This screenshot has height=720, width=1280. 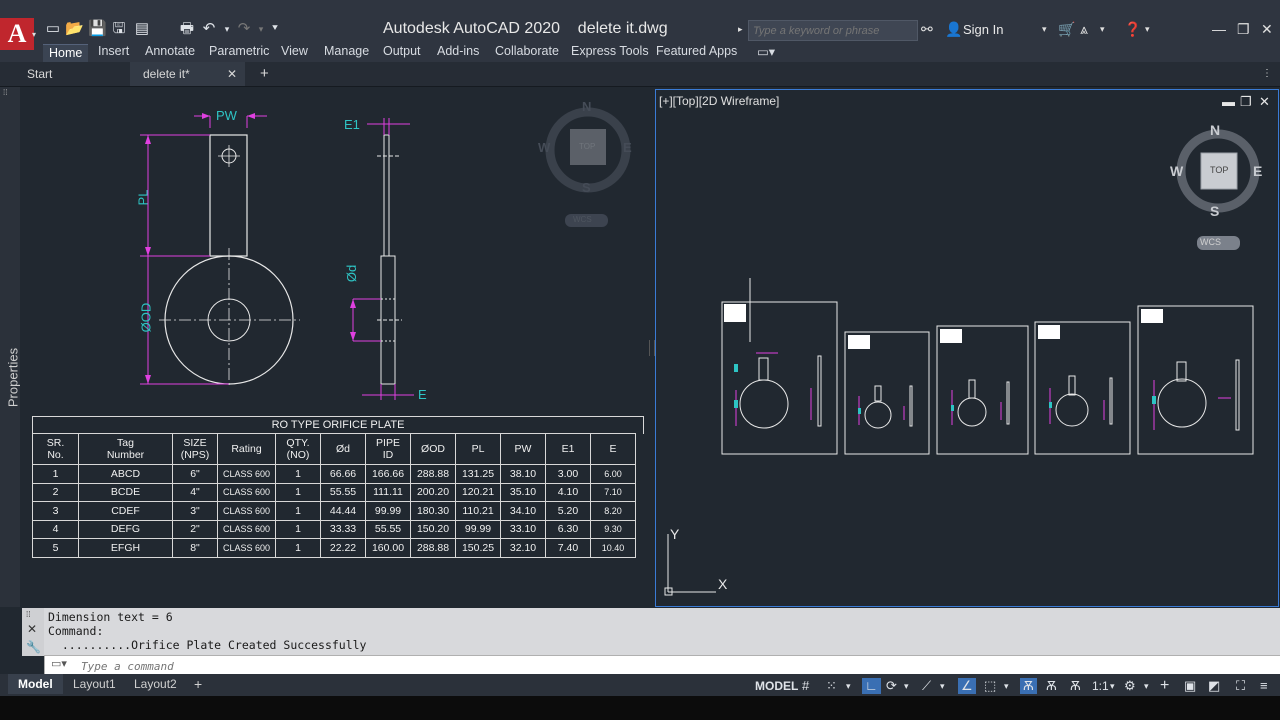 I want to click on workspace-dropdown-icon: ▾, so click(x=1146, y=686).